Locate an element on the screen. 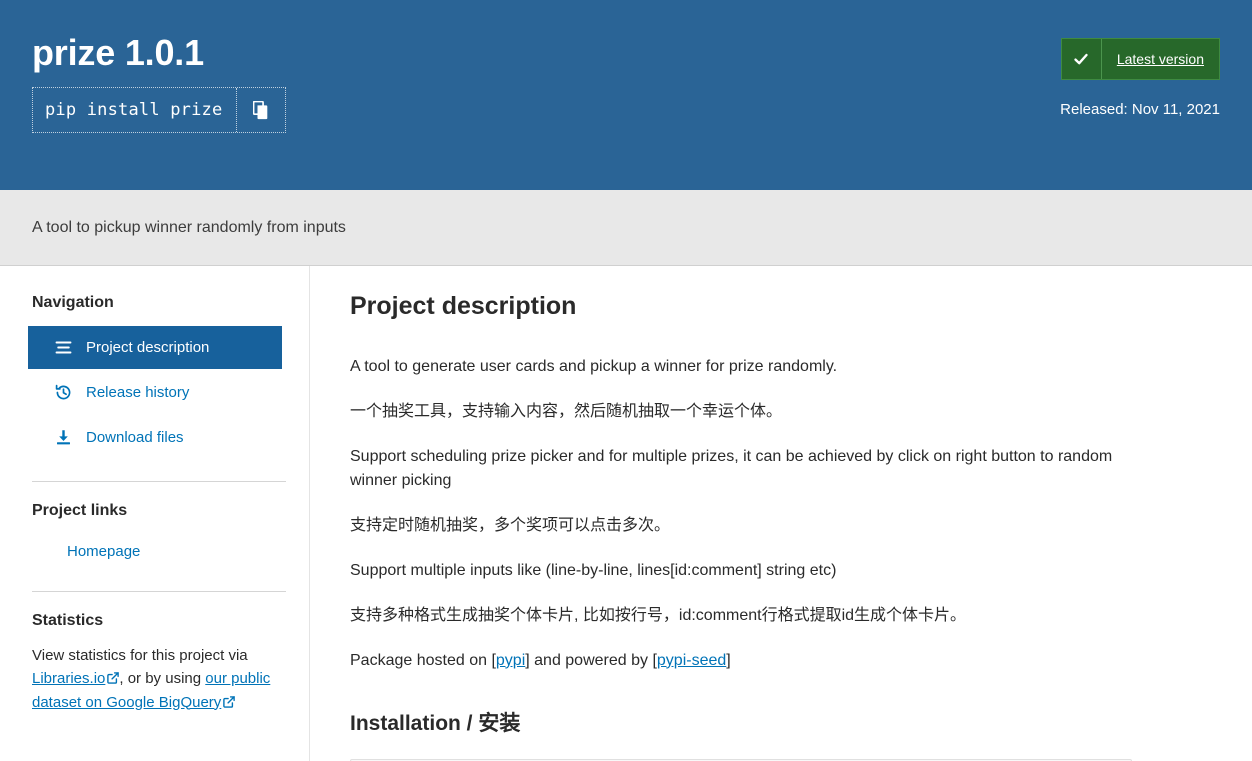 This screenshot has width=1252, height=761. banner-left-group: prize 1.0.1 pip install prize is located at coordinates (159, 83).